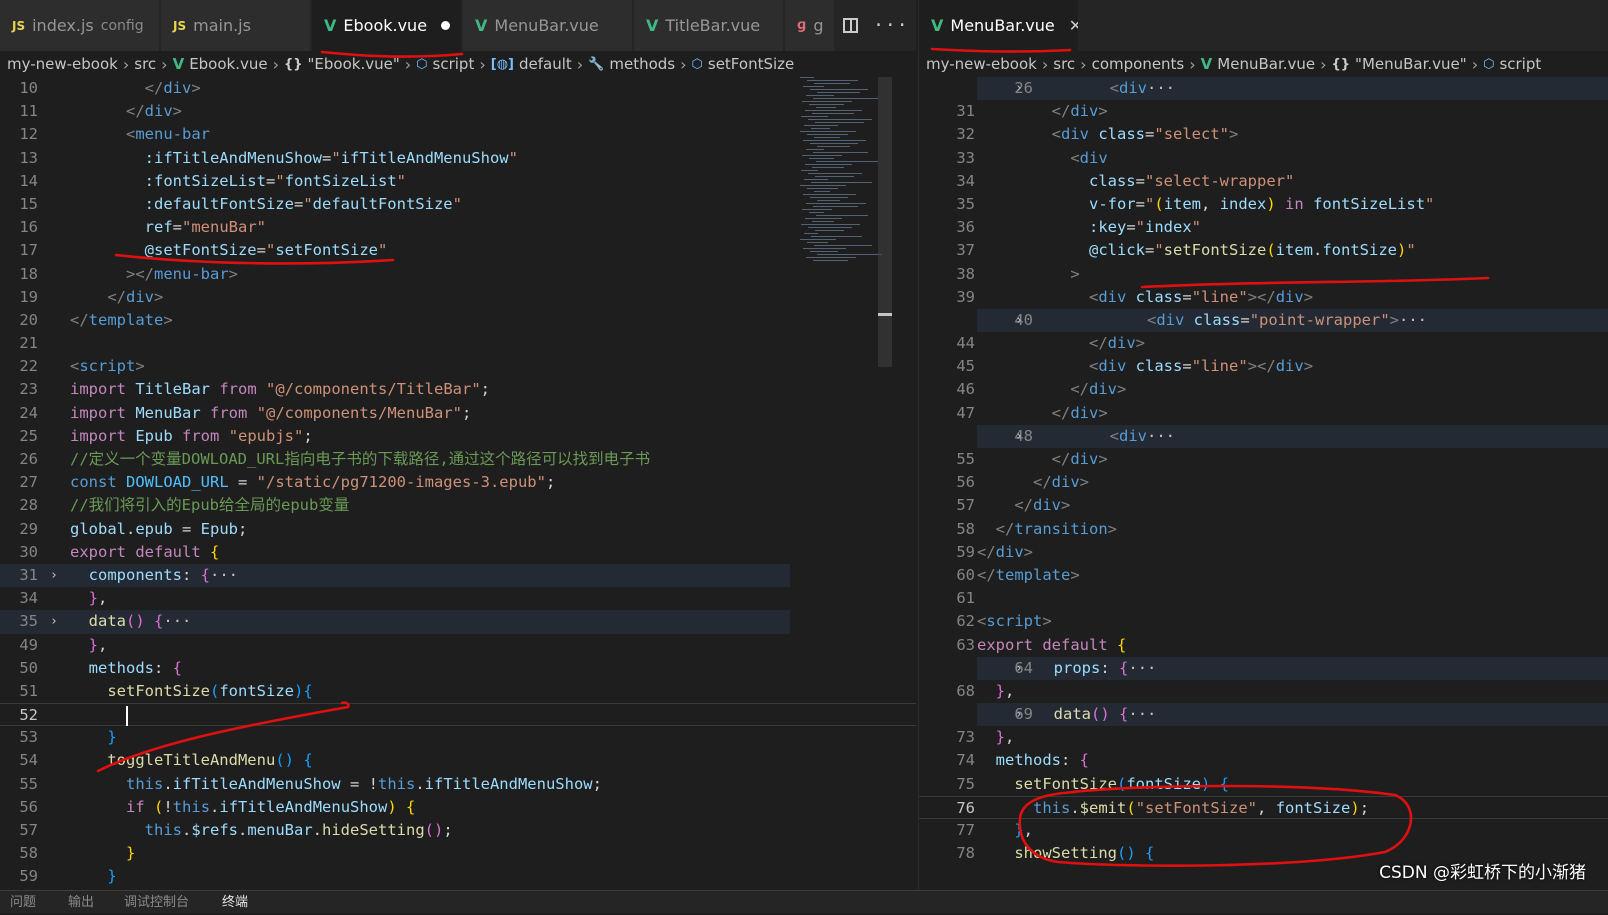 Image resolution: width=1608 pixels, height=915 pixels. I want to click on code-line: 12 <menu-bar, so click(458, 134).